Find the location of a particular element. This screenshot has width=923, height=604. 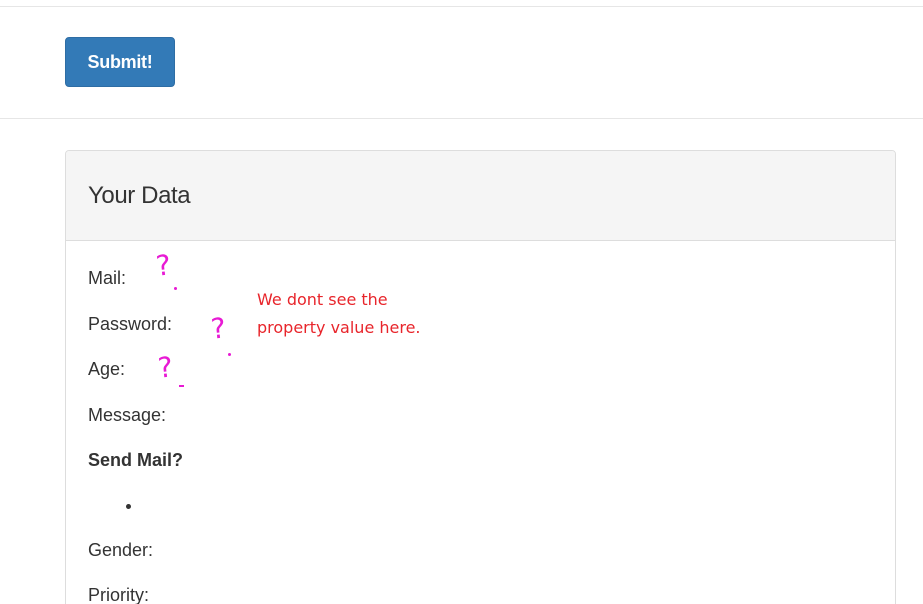

age-label: Age: is located at coordinates (107, 369).